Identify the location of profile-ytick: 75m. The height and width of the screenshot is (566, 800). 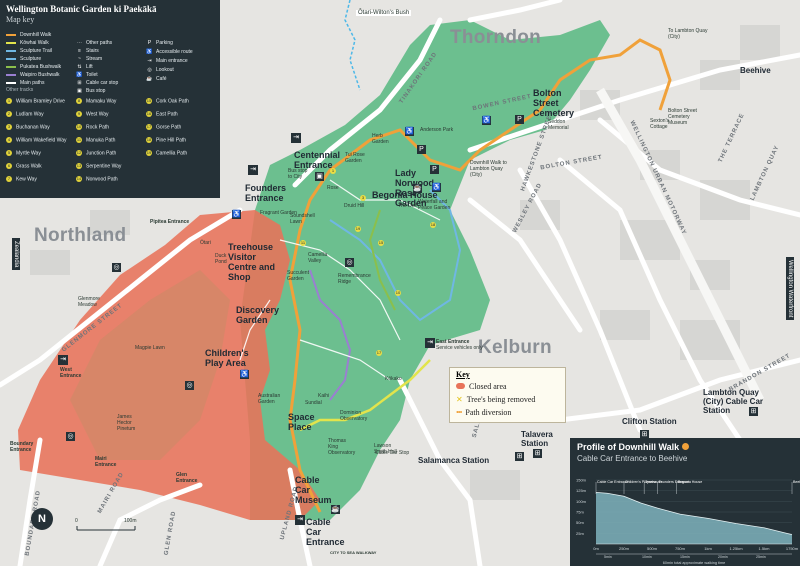
(580, 512).